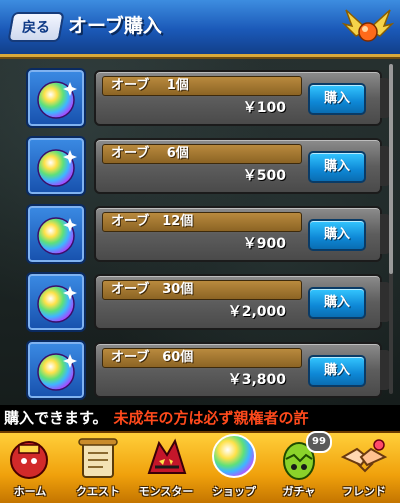  What do you see at coordinates (166, 491) in the screenshot?
I see `nav-monster-label: モンスター` at bounding box center [166, 491].